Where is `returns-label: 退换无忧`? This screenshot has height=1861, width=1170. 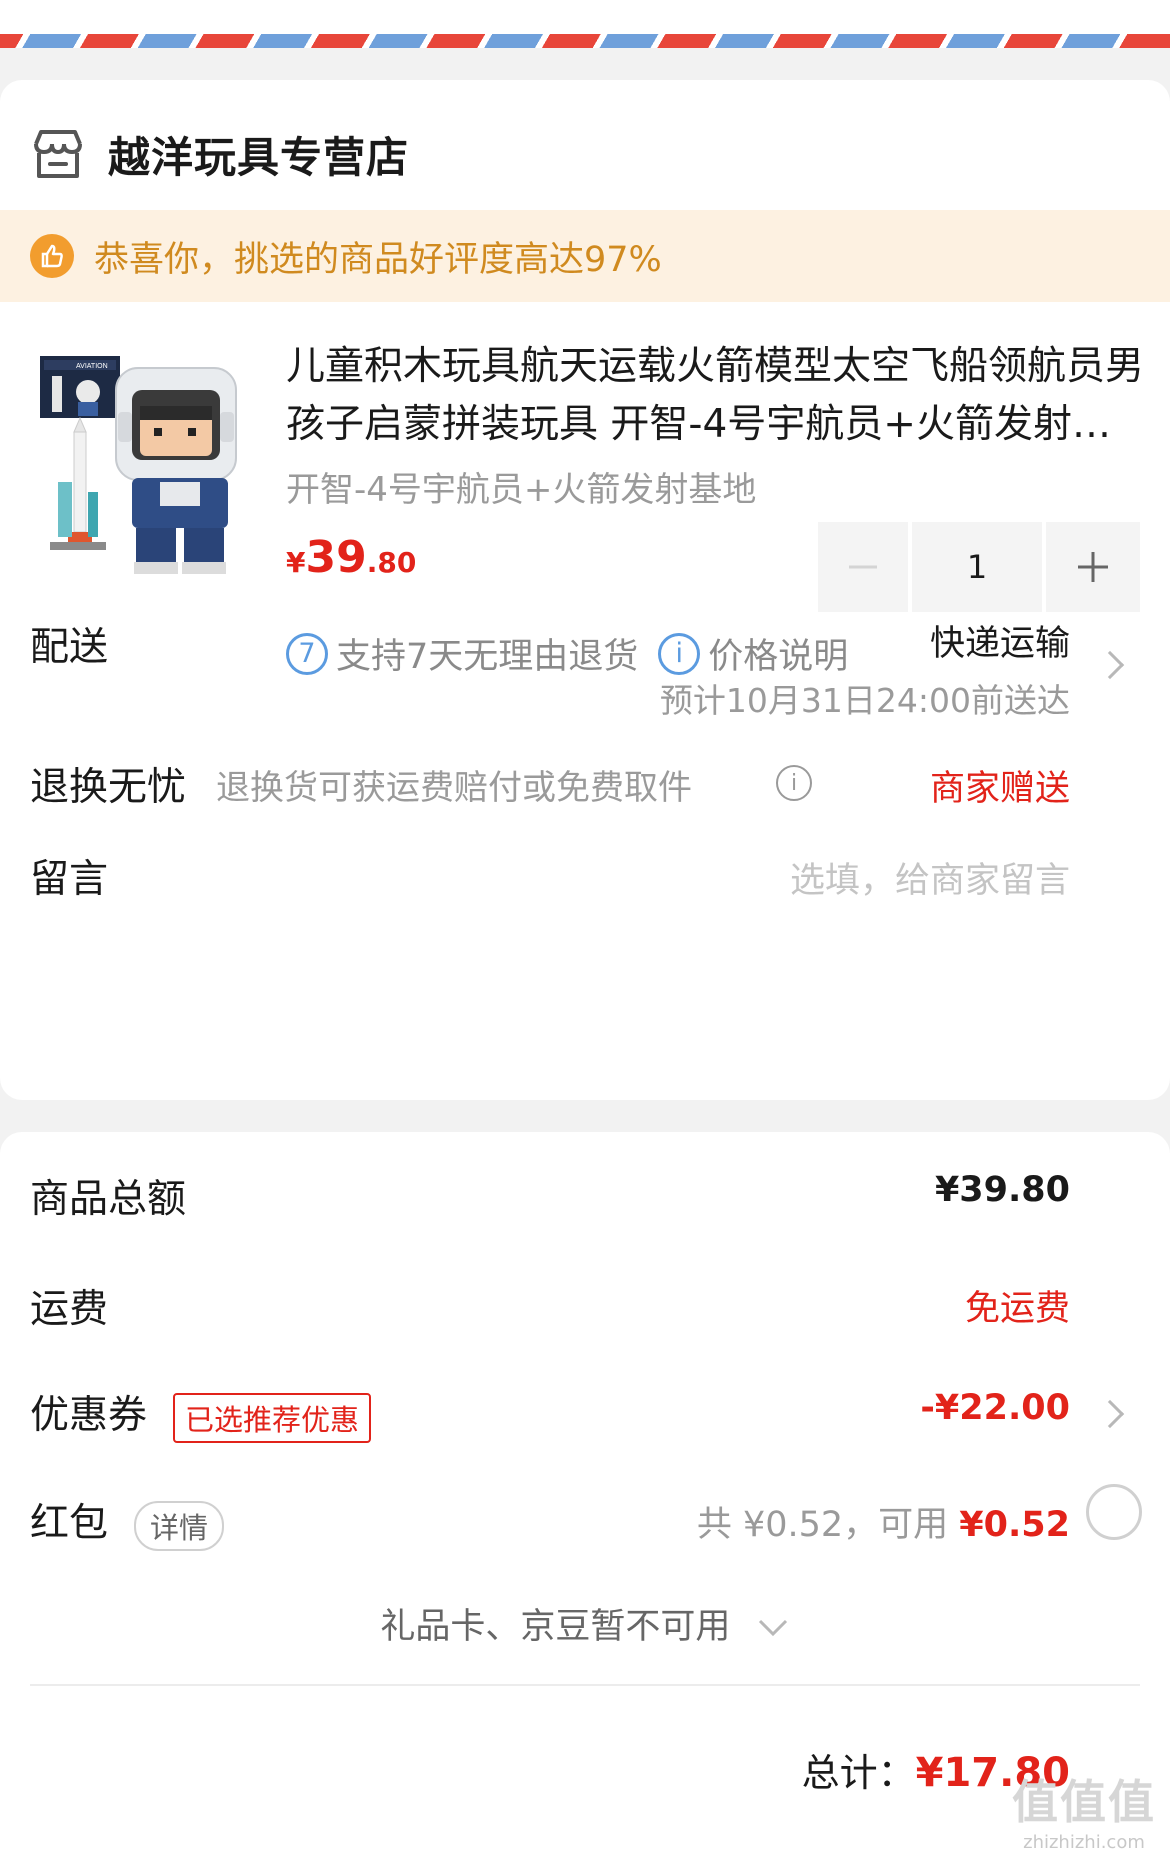
returns-label: 退换无忧 is located at coordinates (108, 787).